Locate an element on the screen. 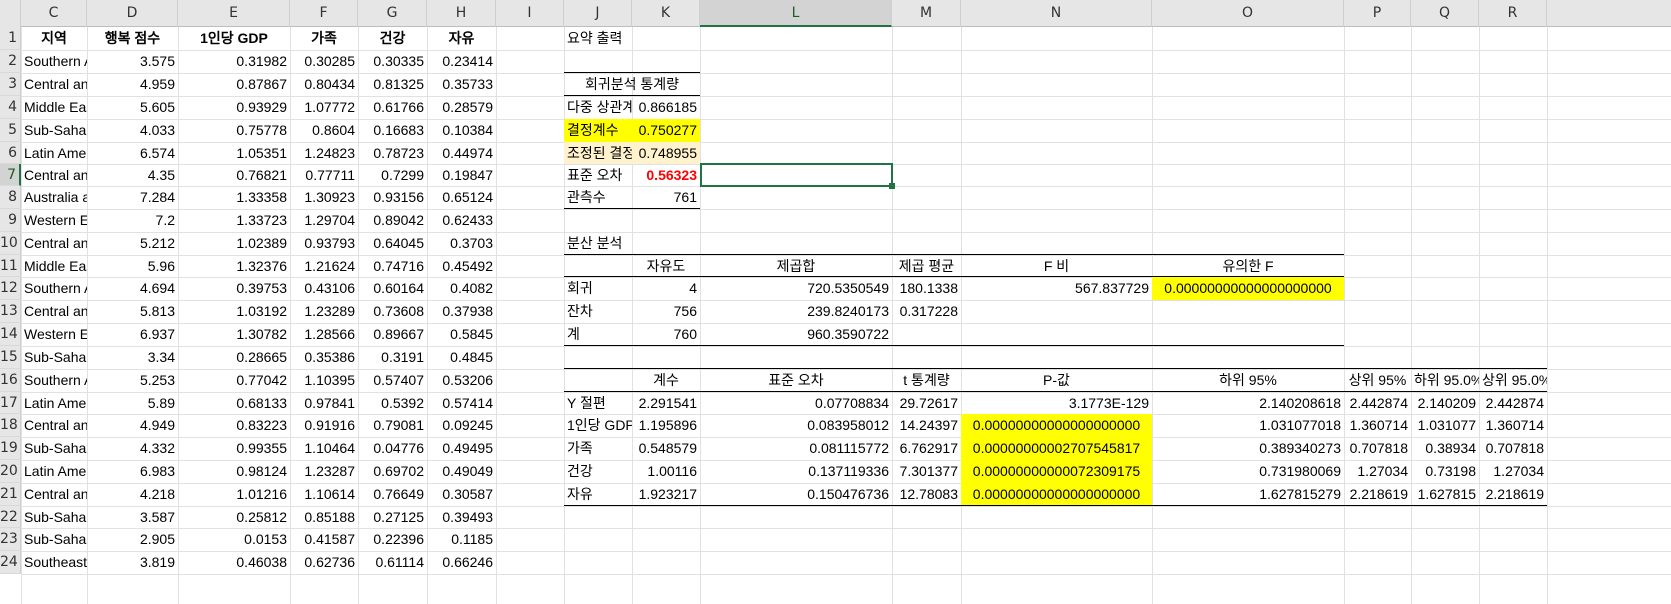  data-value-cell: 0.10384 is located at coordinates (461, 130).